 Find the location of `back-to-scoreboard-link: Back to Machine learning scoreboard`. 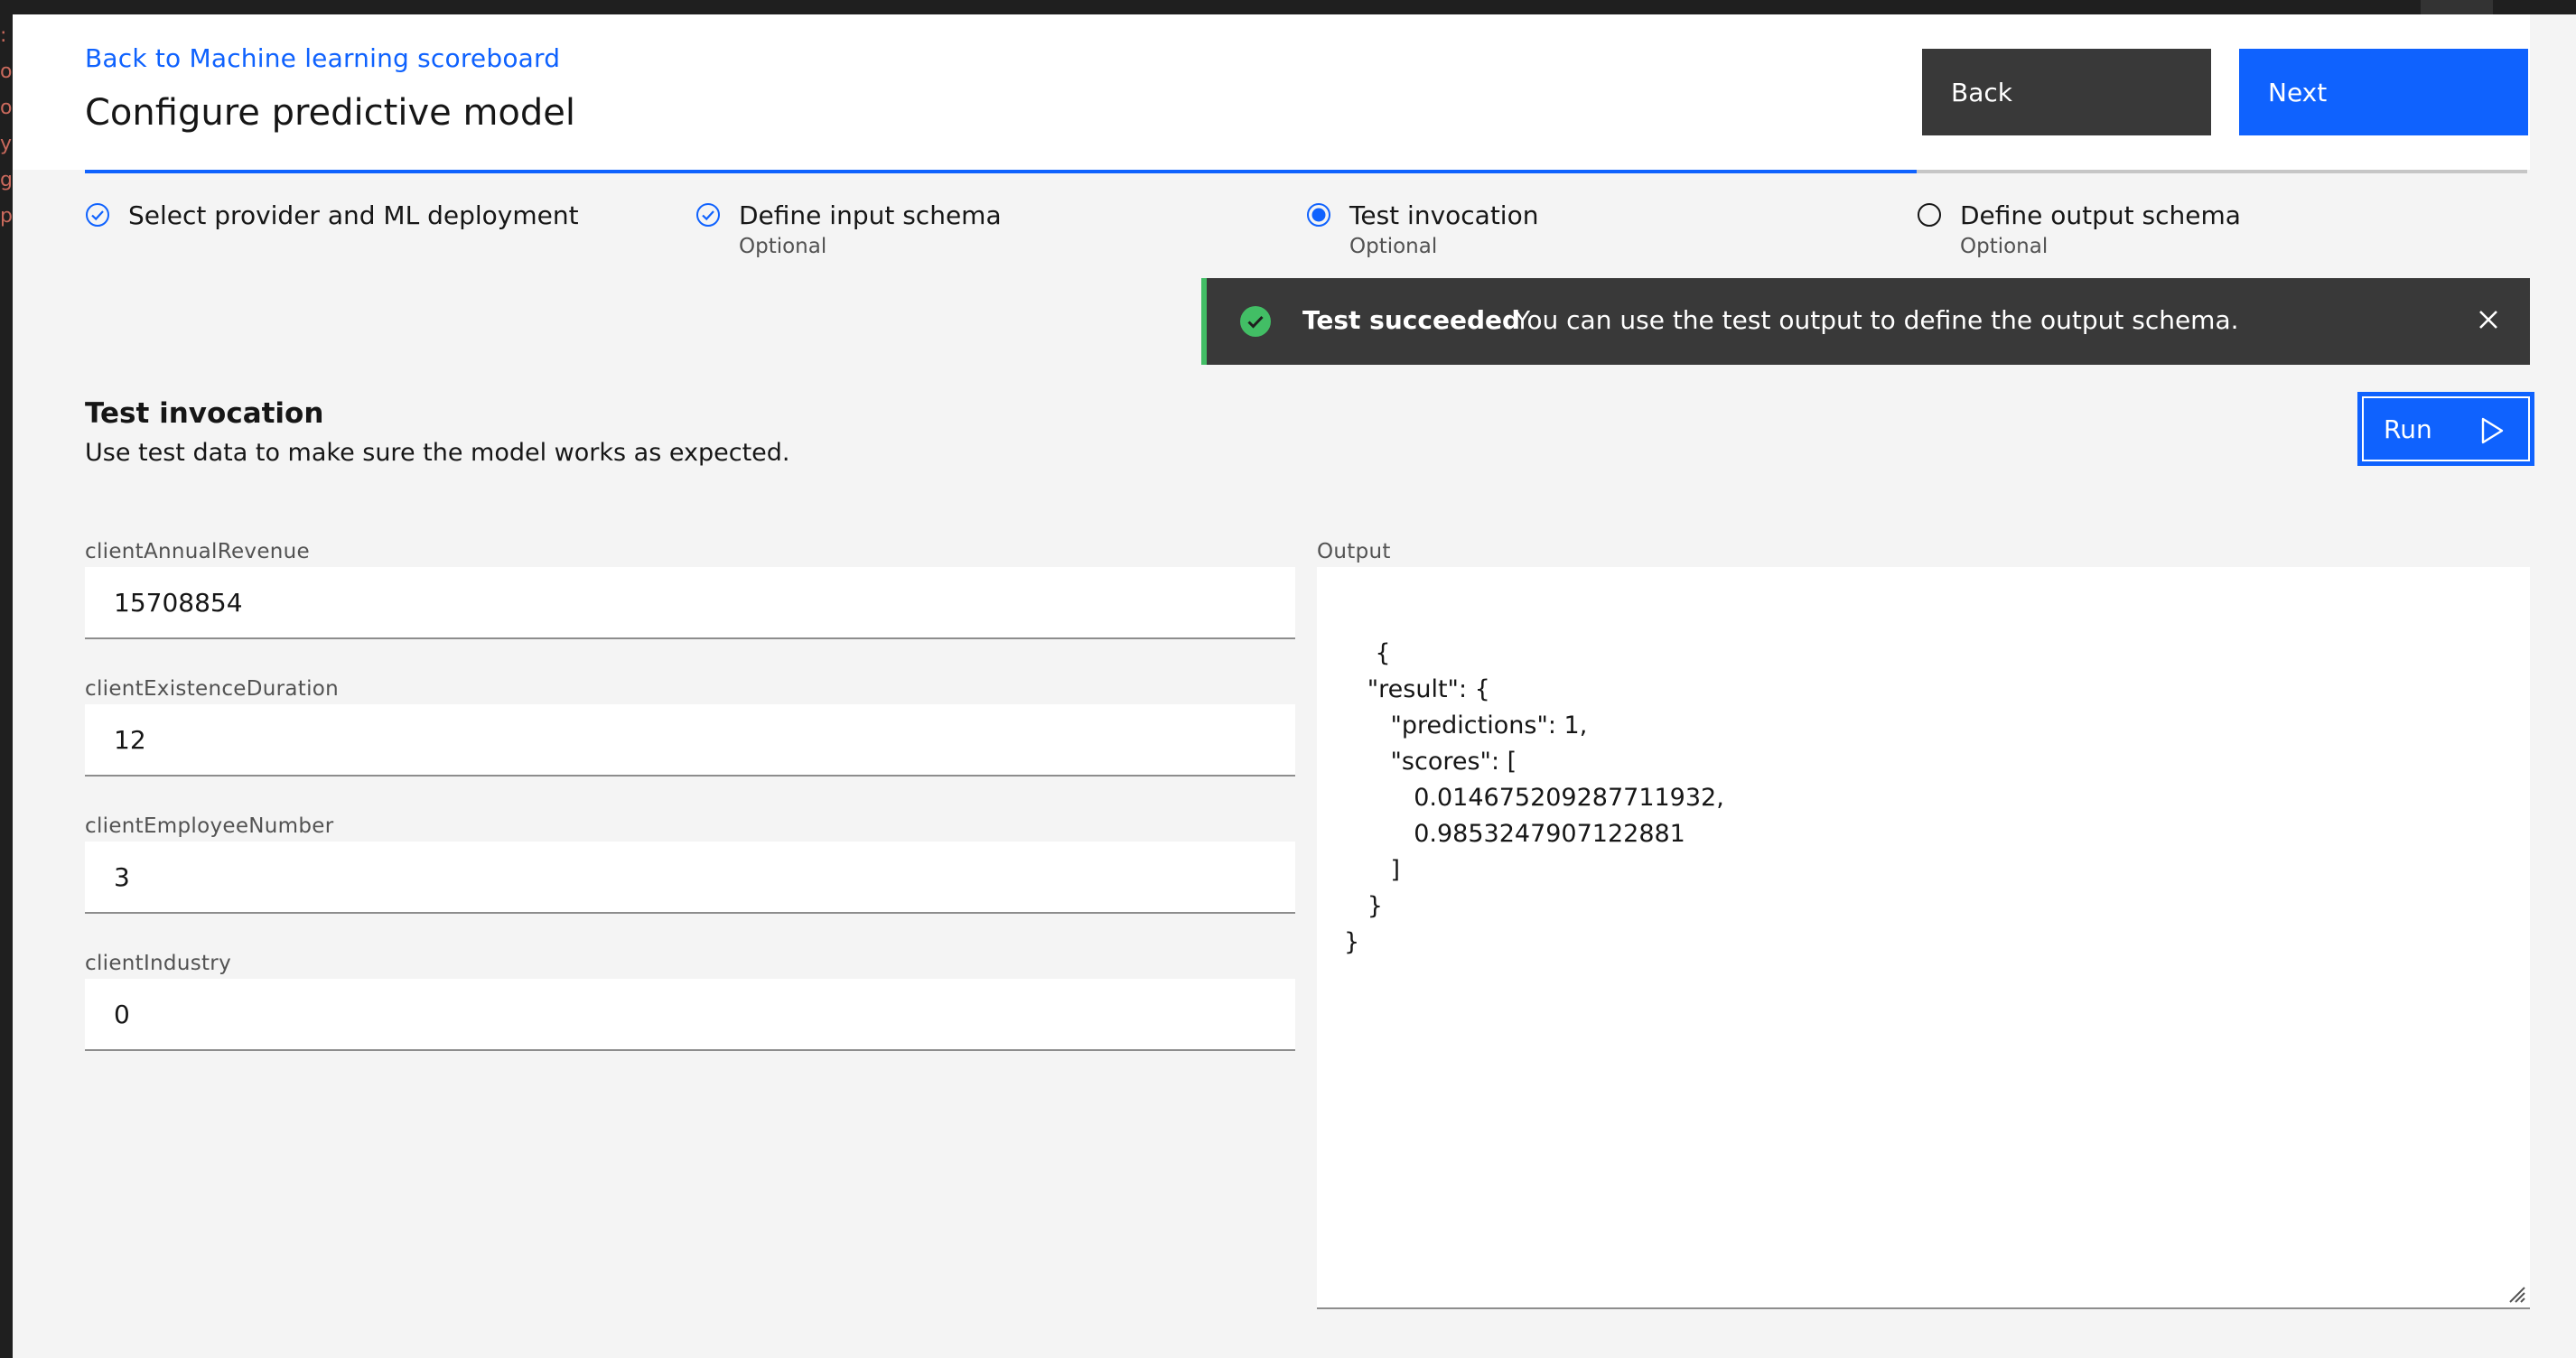

back-to-scoreboard-link: Back to Machine learning scoreboard is located at coordinates (322, 58).